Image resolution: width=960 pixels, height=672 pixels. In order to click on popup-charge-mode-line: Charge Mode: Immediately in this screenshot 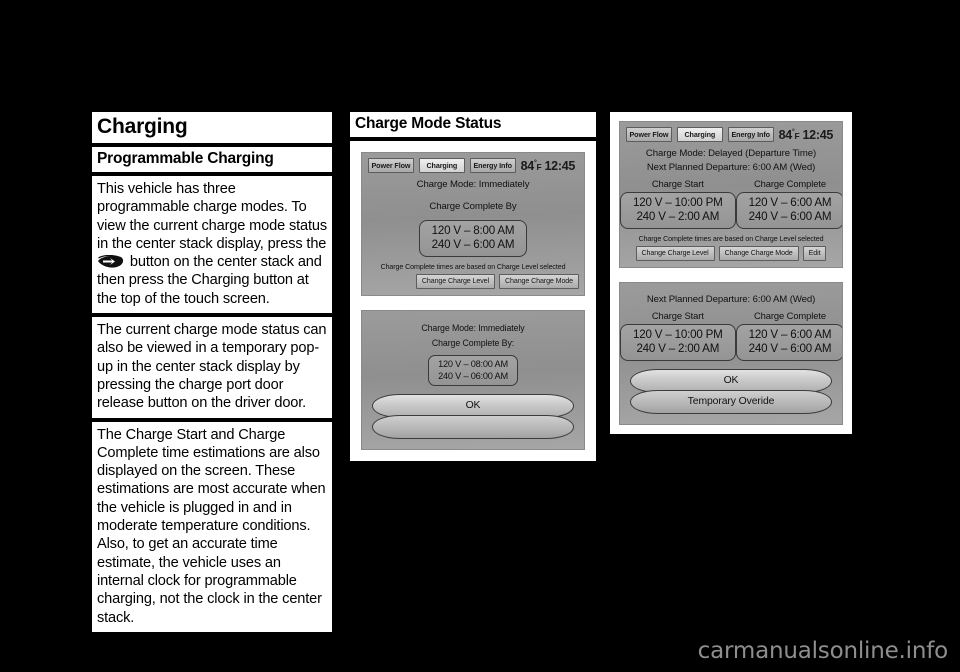, I will do `click(473, 328)`.